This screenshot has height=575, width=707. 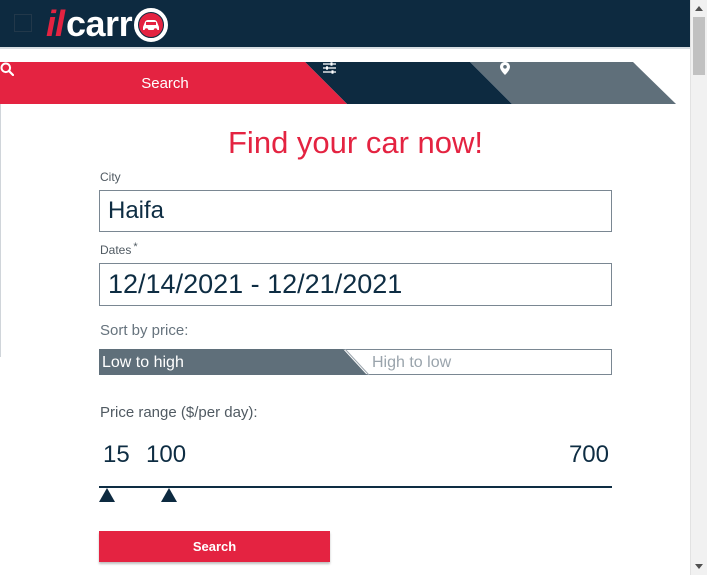 I want to click on scroll-down-arrow-icon, so click(x=699, y=566).